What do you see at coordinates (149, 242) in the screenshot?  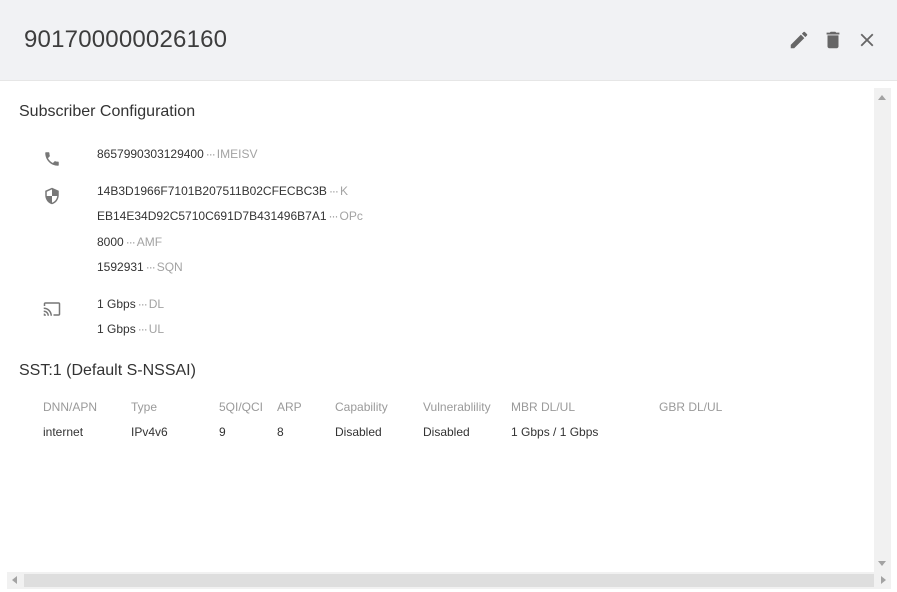 I see `amf-label: AMF` at bounding box center [149, 242].